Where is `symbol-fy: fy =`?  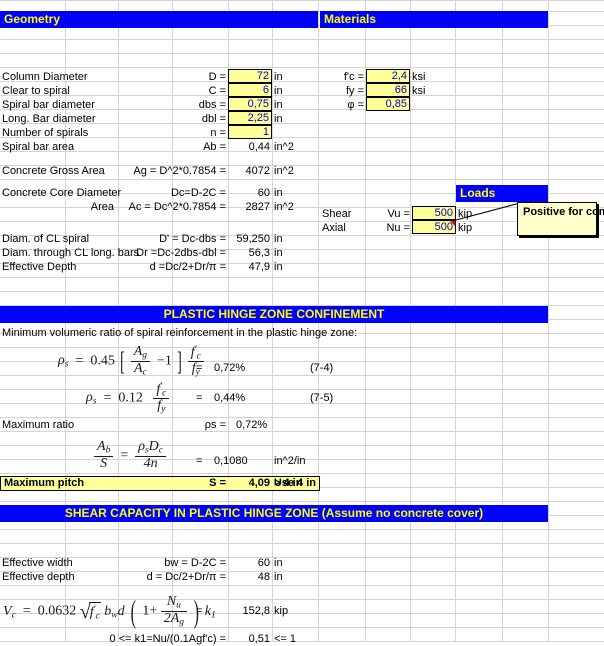
symbol-fy: fy = is located at coordinates (354, 91).